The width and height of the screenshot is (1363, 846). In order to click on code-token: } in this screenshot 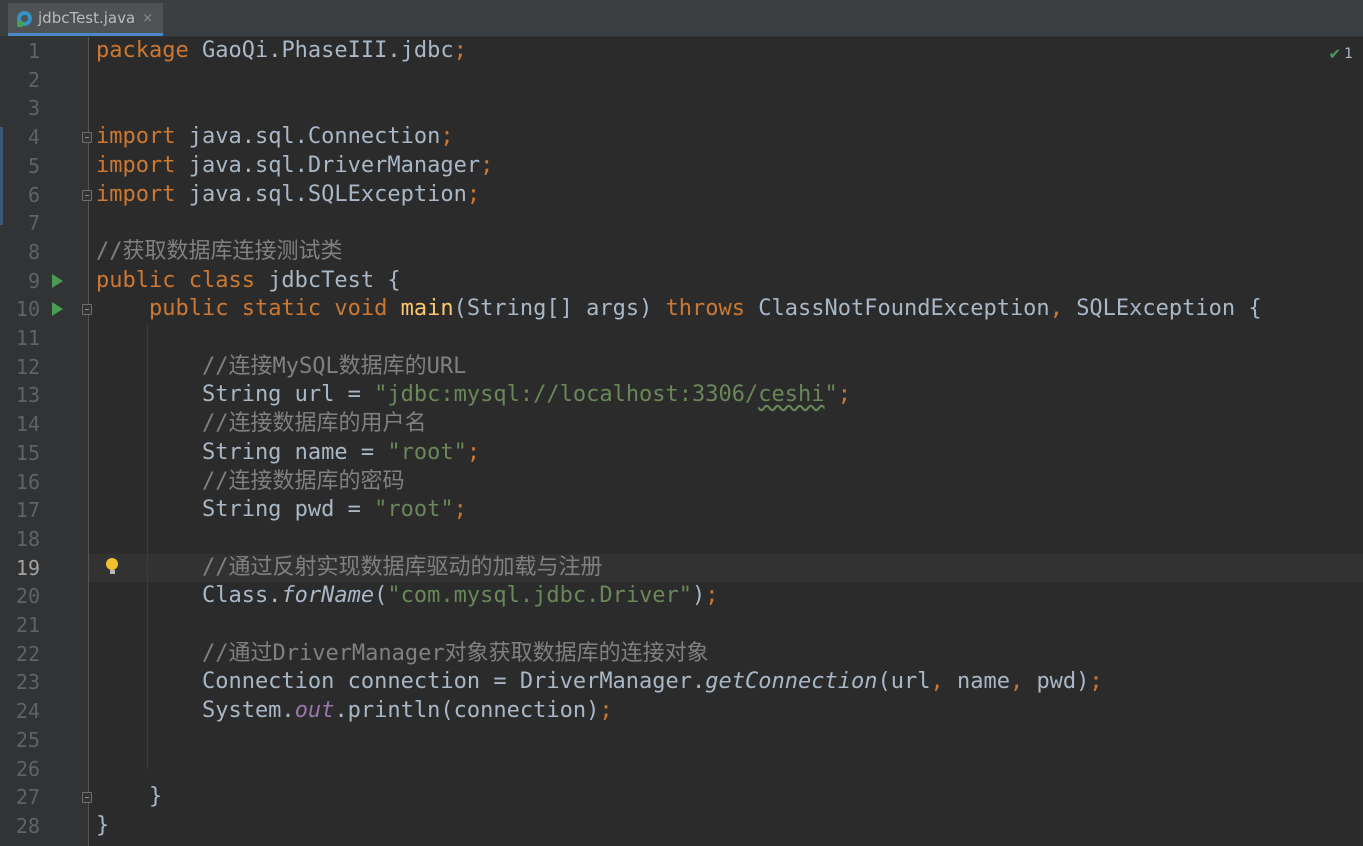, I will do `click(103, 825)`.